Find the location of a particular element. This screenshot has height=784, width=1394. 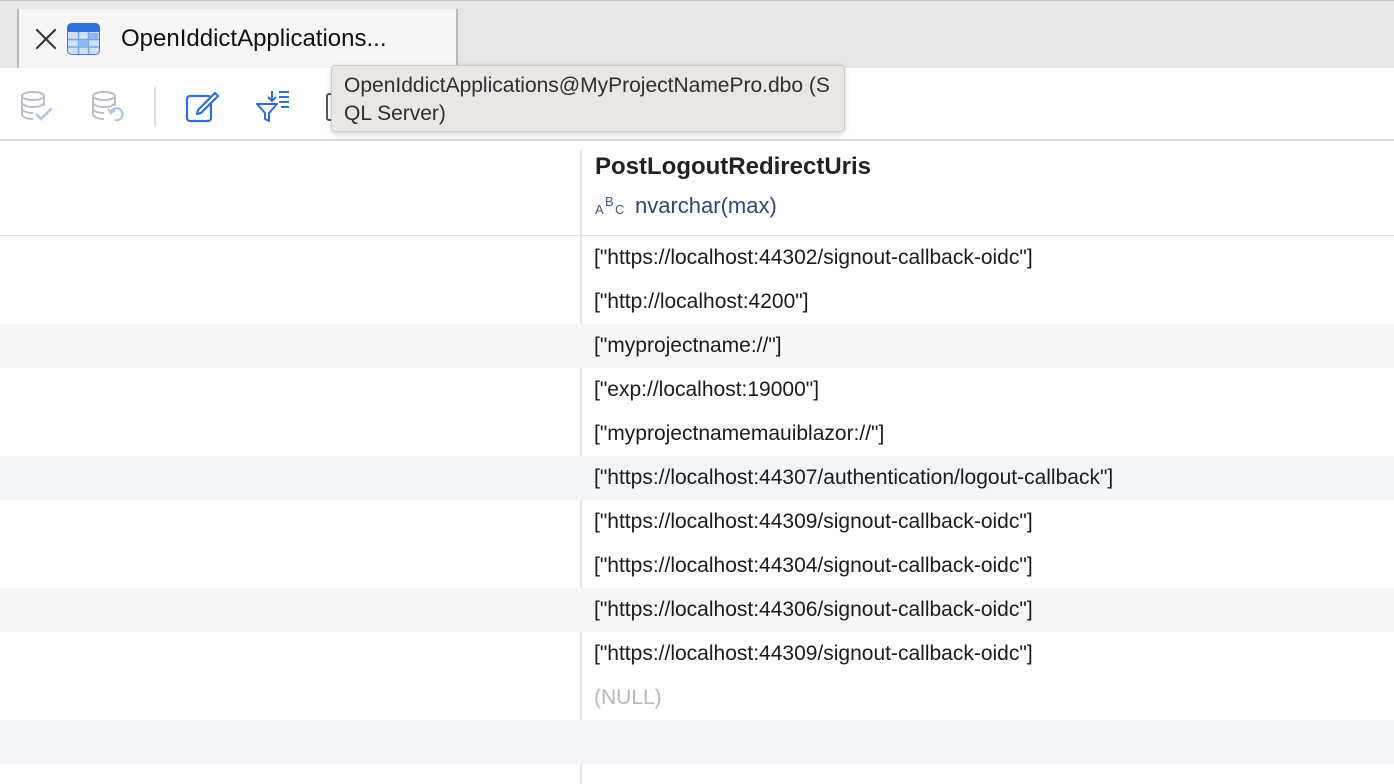

text-type-icon: A B C is located at coordinates (611, 207).